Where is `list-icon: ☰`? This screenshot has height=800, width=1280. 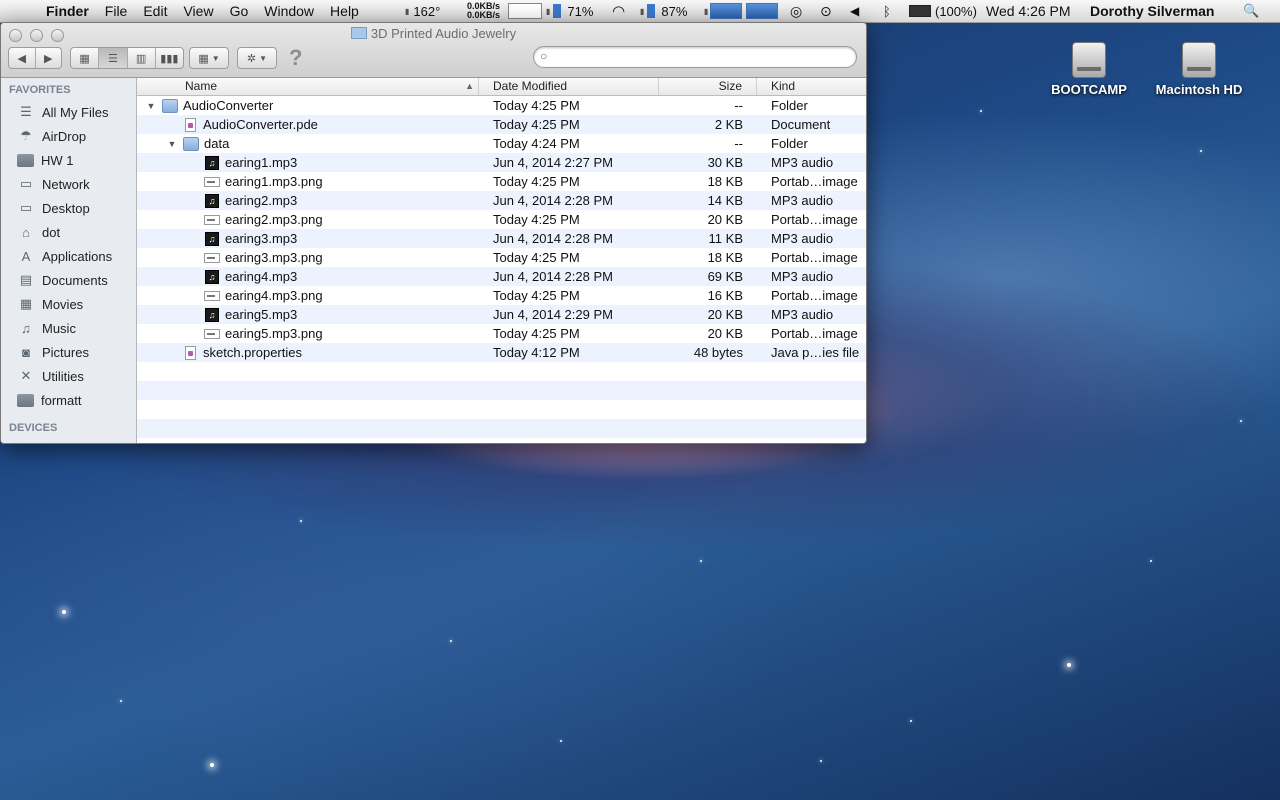 list-icon: ☰ is located at coordinates (112, 58).